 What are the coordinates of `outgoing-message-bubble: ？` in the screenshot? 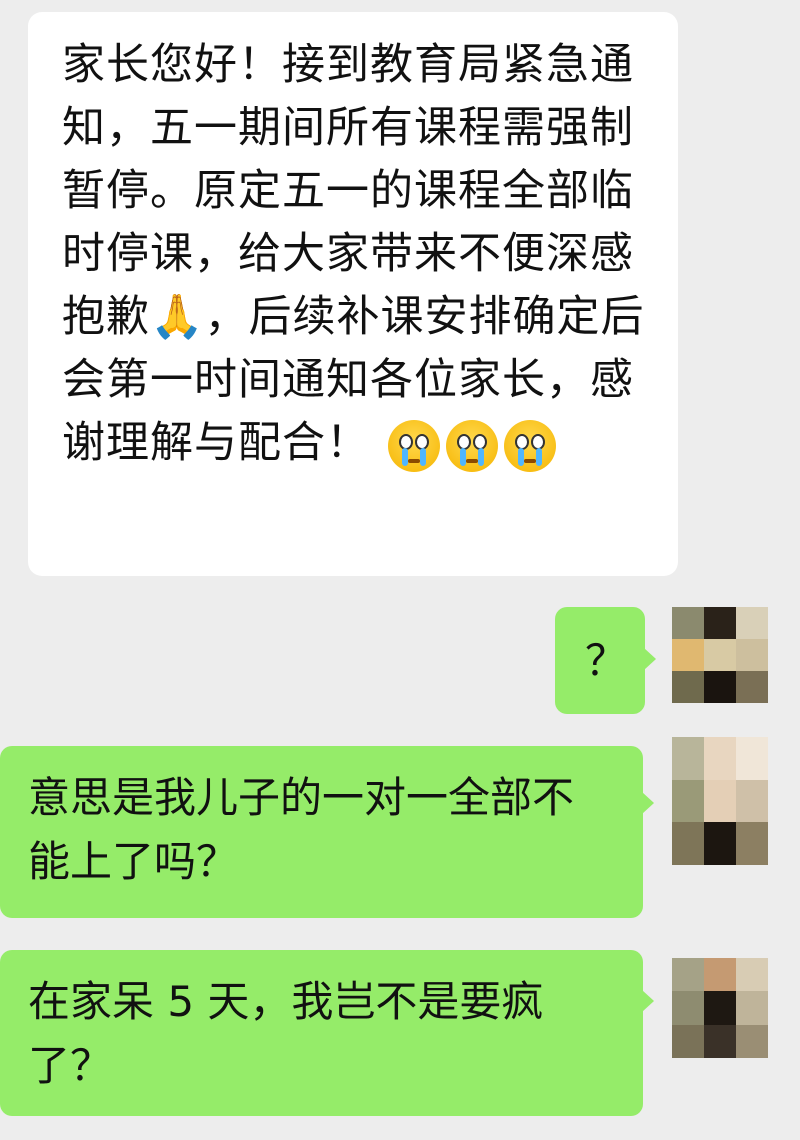 It's located at (600, 660).